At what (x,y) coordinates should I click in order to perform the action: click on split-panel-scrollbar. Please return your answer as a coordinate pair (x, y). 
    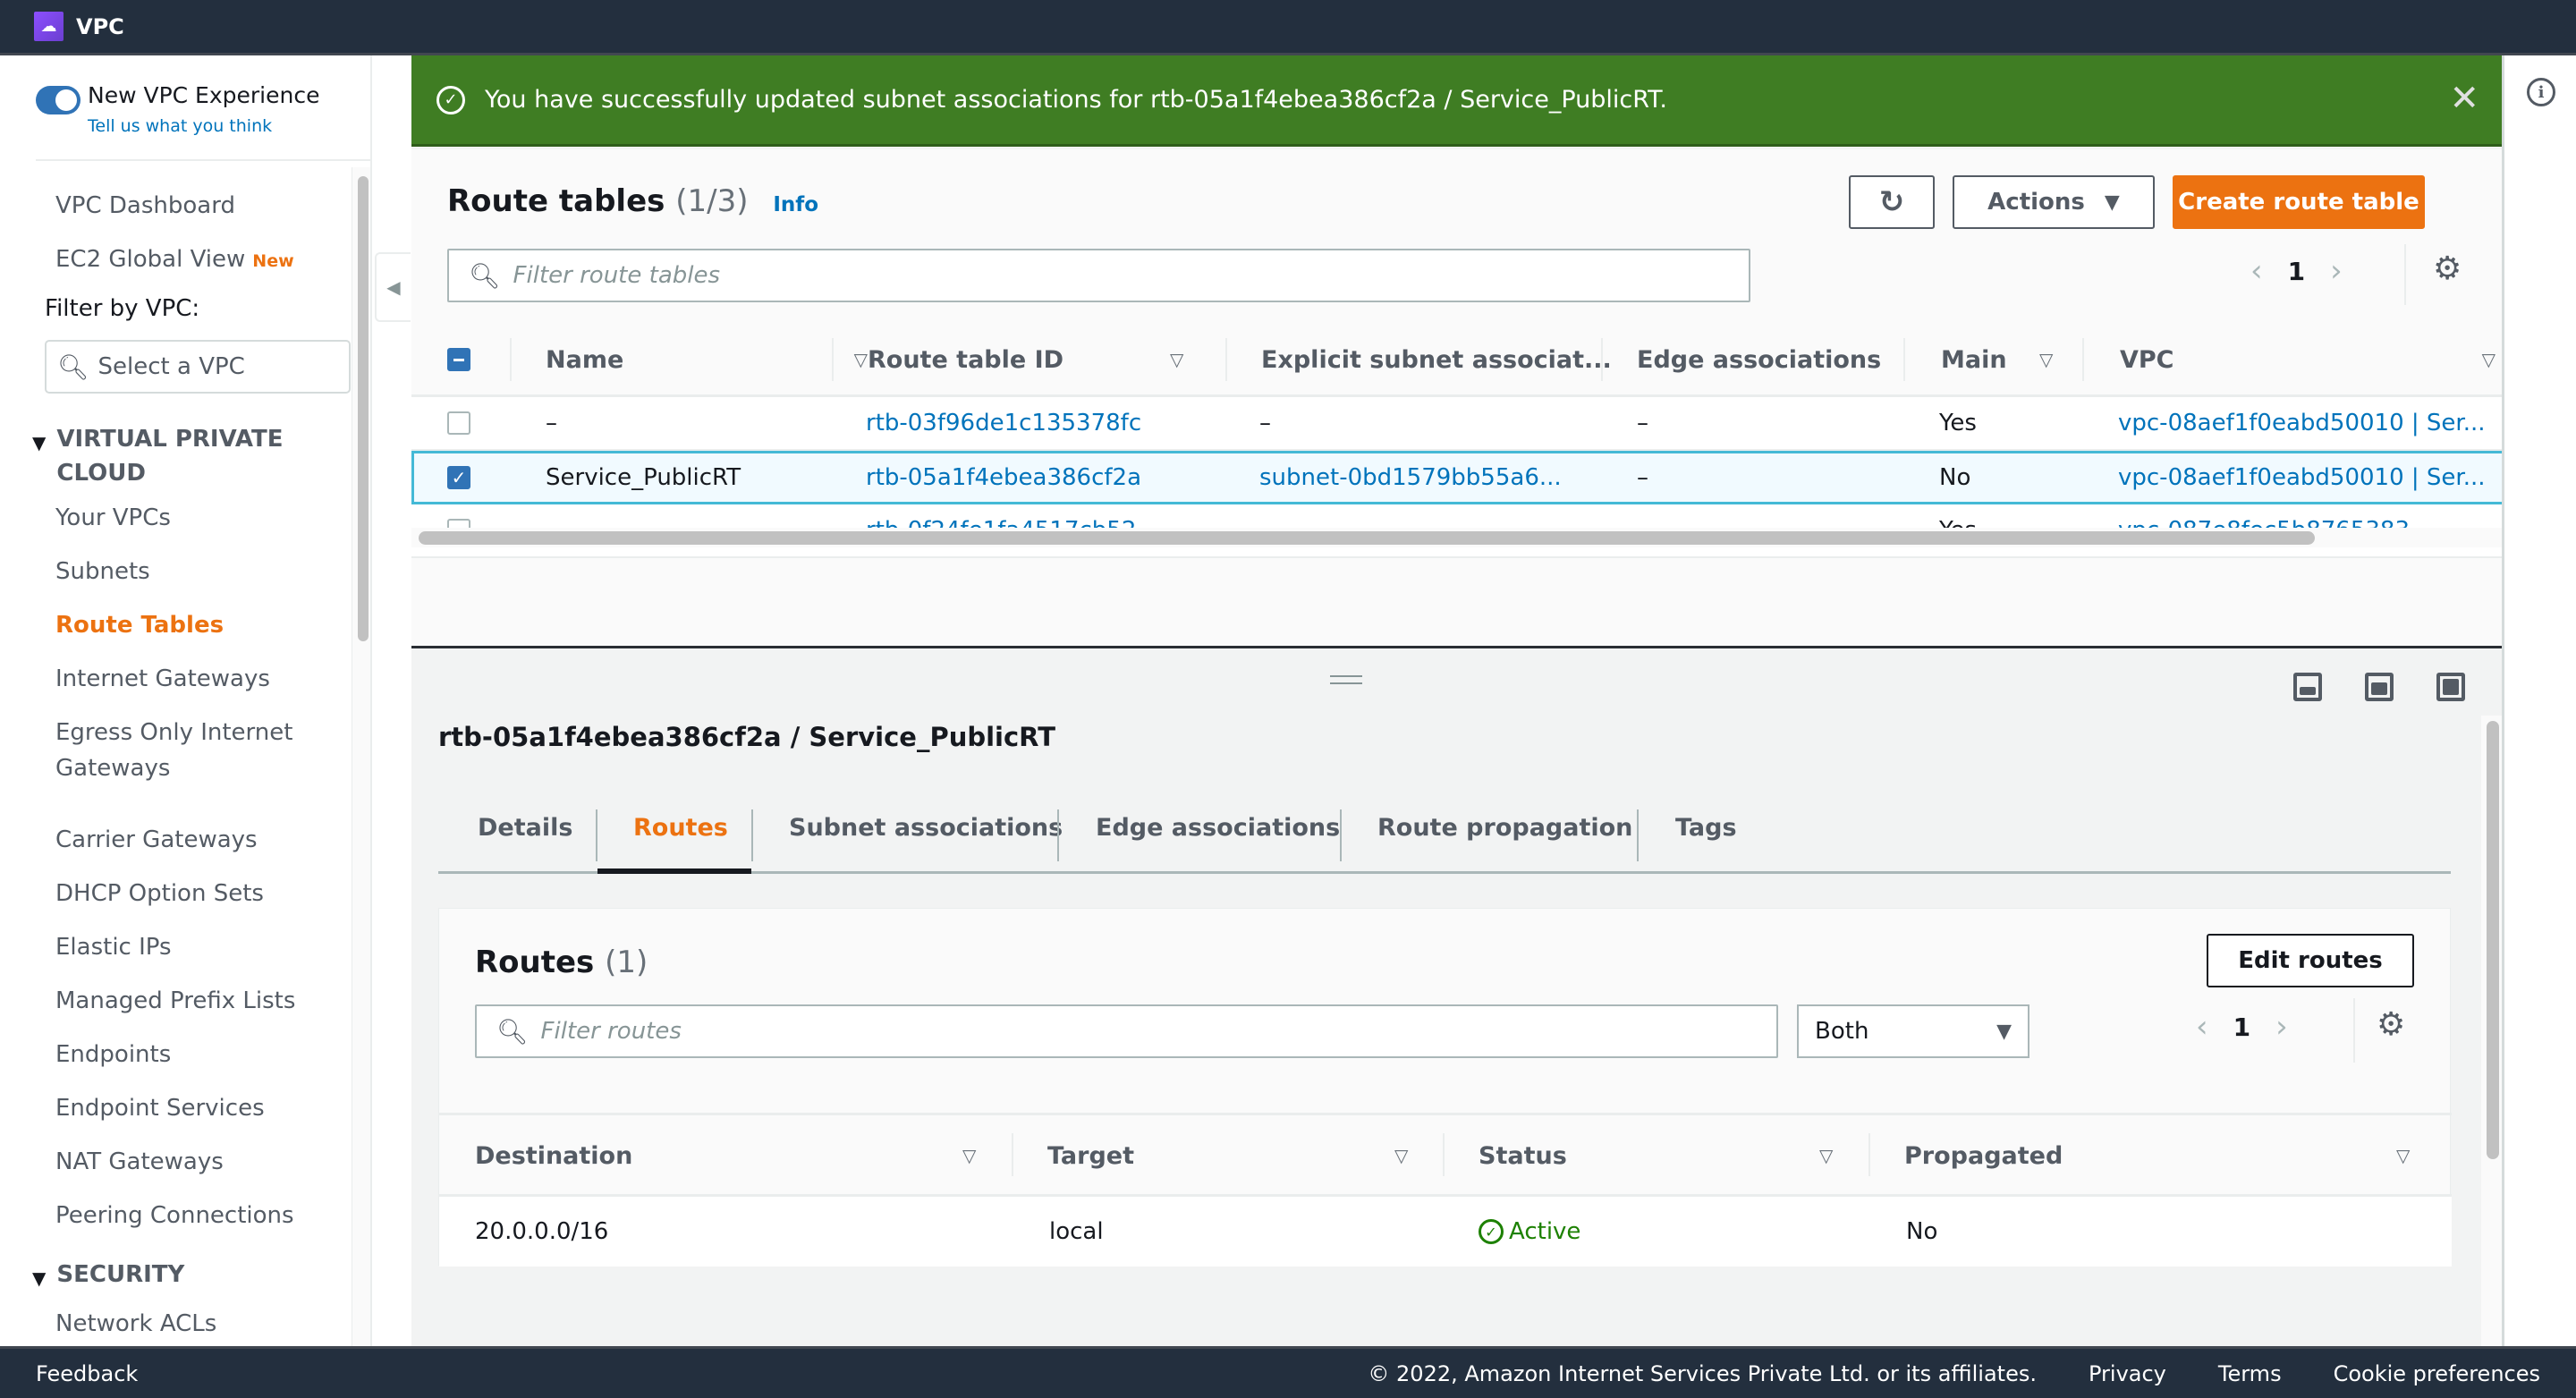
    Looking at the image, I should click on (2491, 1031).